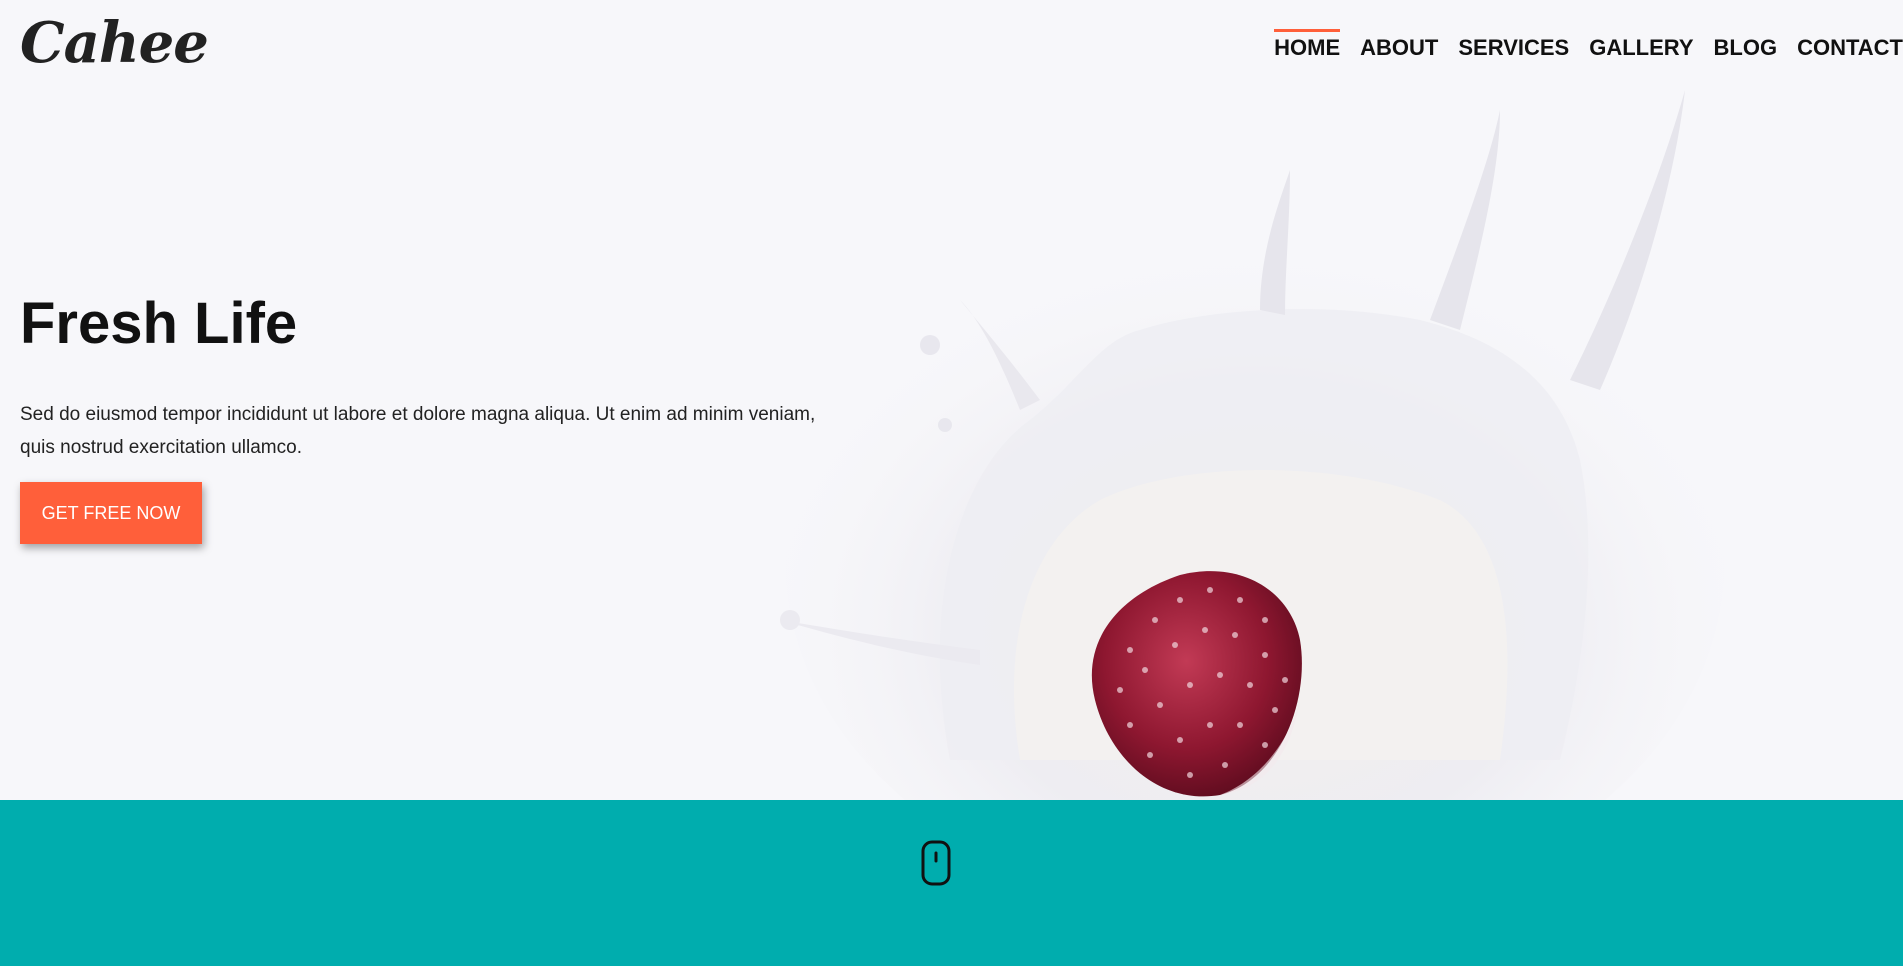 This screenshot has width=1903, height=966. What do you see at coordinates (936, 863) in the screenshot?
I see `mouse-icon` at bounding box center [936, 863].